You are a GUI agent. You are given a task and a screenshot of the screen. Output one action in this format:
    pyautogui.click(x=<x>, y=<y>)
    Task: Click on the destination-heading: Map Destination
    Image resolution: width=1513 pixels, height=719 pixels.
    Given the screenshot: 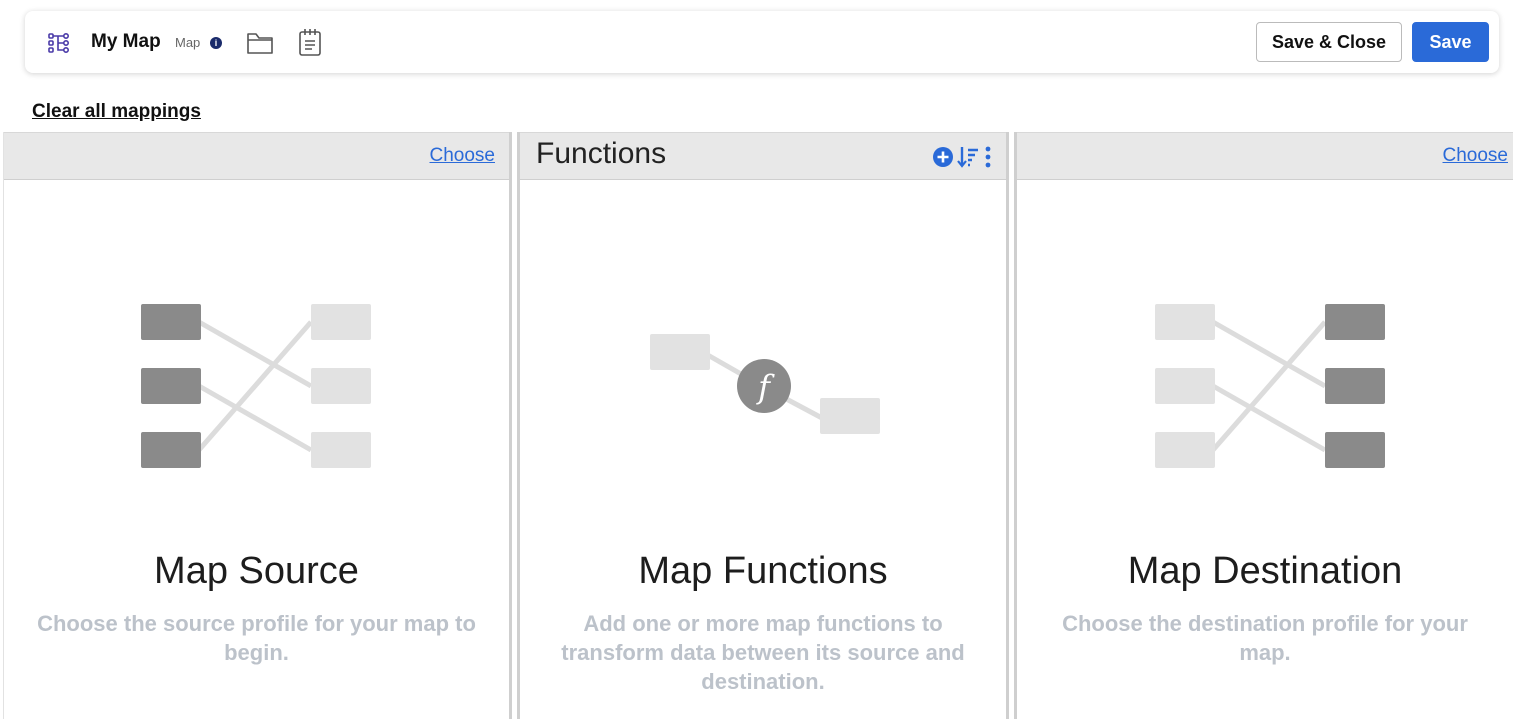 What is the action you would take?
    pyautogui.click(x=1265, y=571)
    